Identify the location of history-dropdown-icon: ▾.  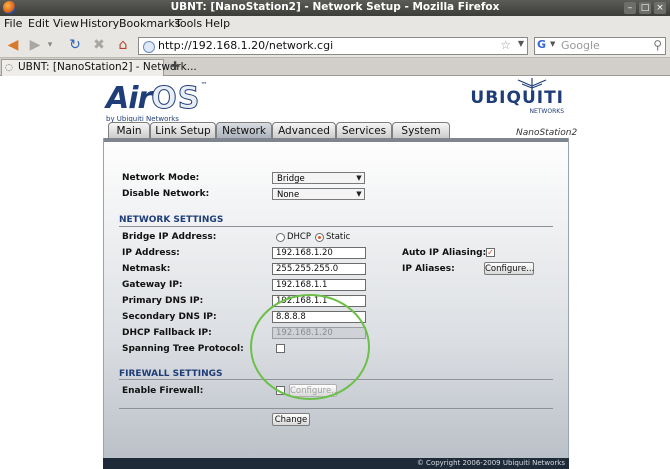
(50, 45).